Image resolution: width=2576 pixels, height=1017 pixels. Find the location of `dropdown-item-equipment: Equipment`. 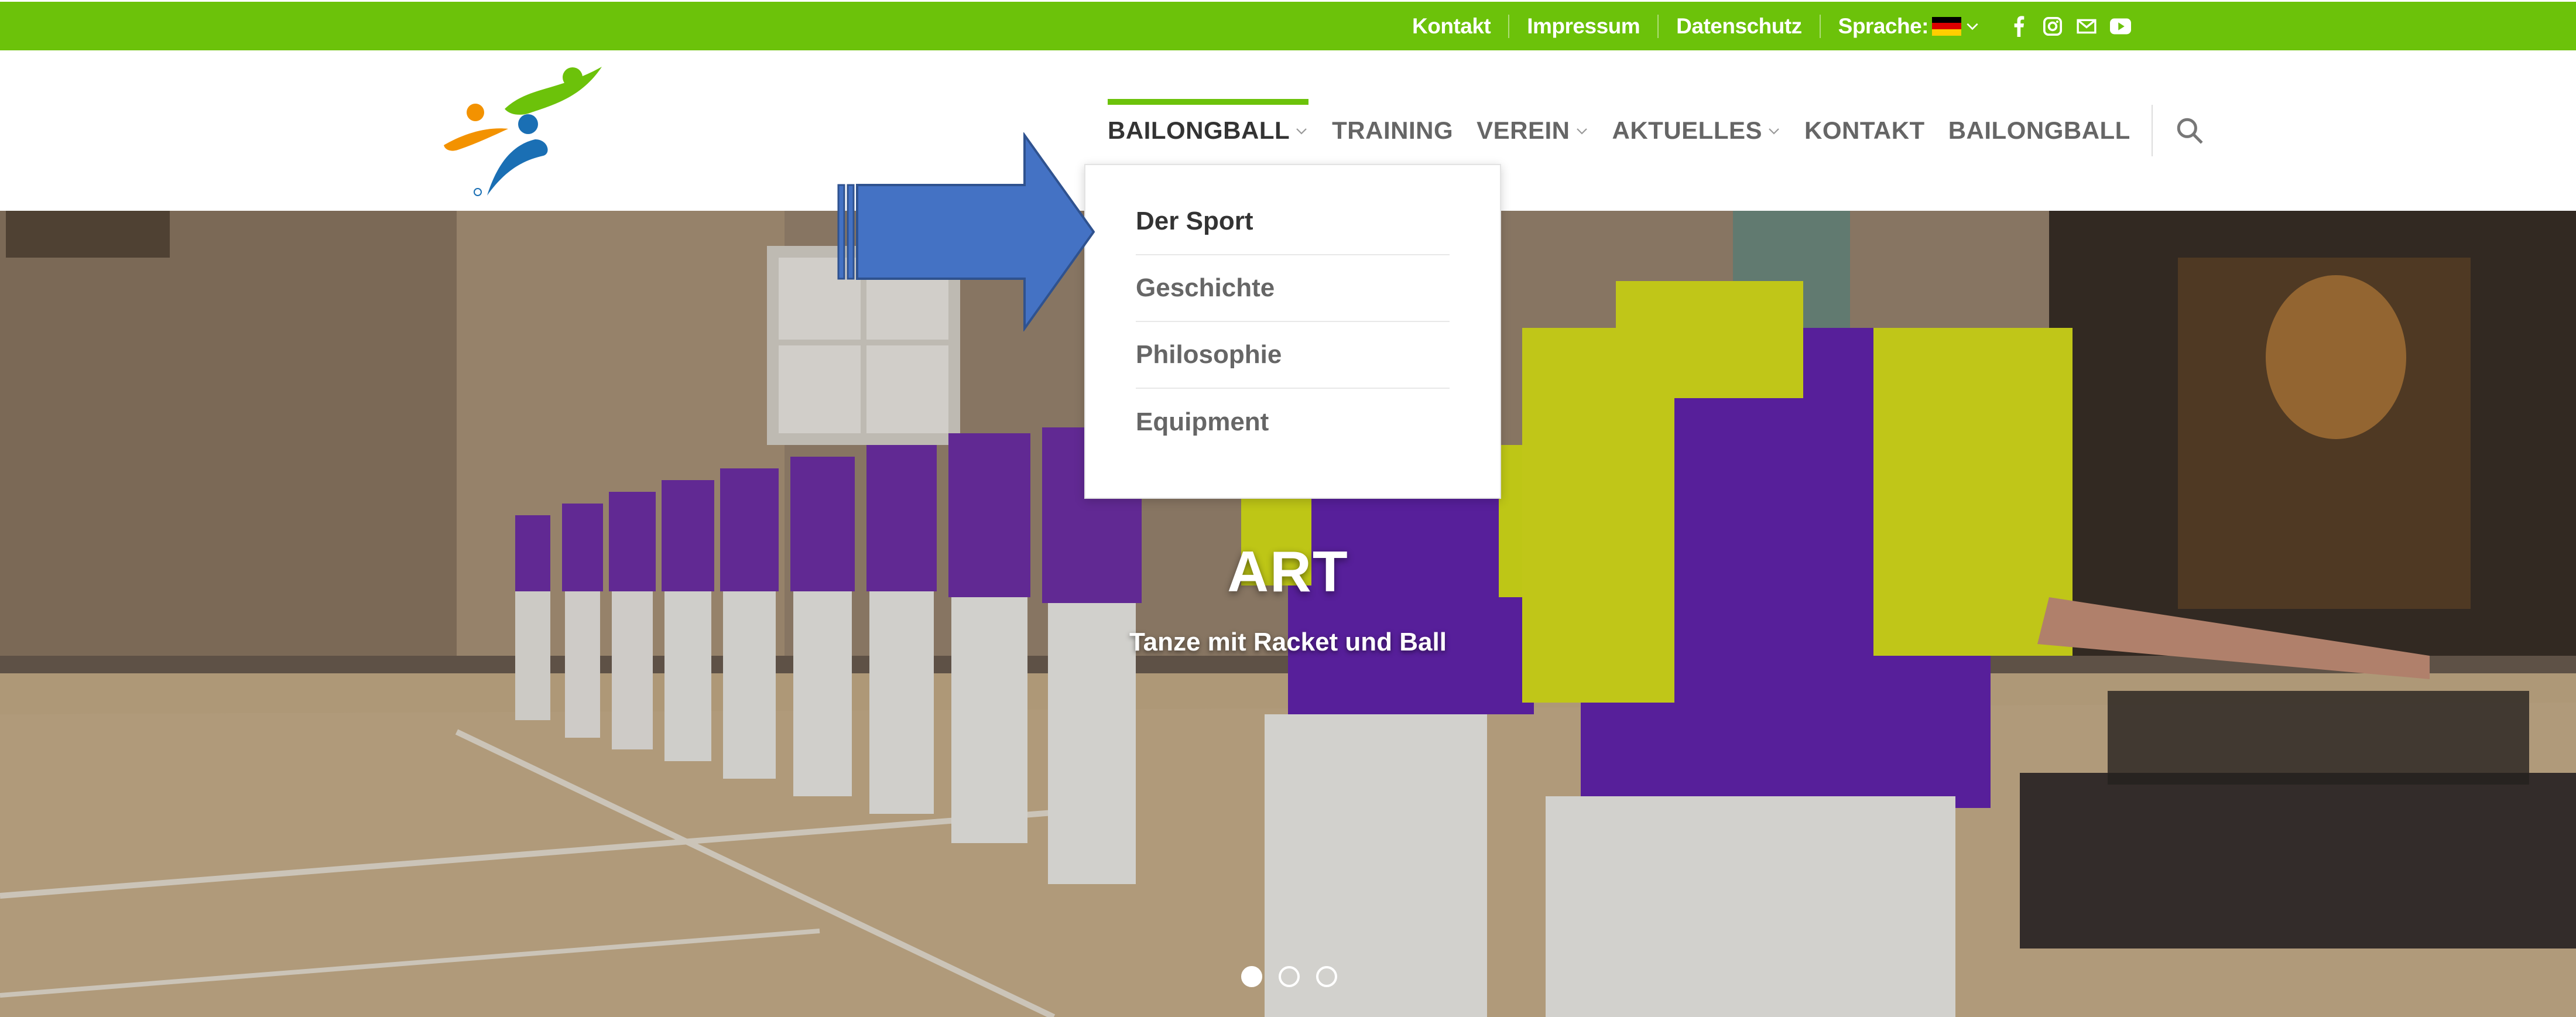

dropdown-item-equipment: Equipment is located at coordinates (1293, 422).